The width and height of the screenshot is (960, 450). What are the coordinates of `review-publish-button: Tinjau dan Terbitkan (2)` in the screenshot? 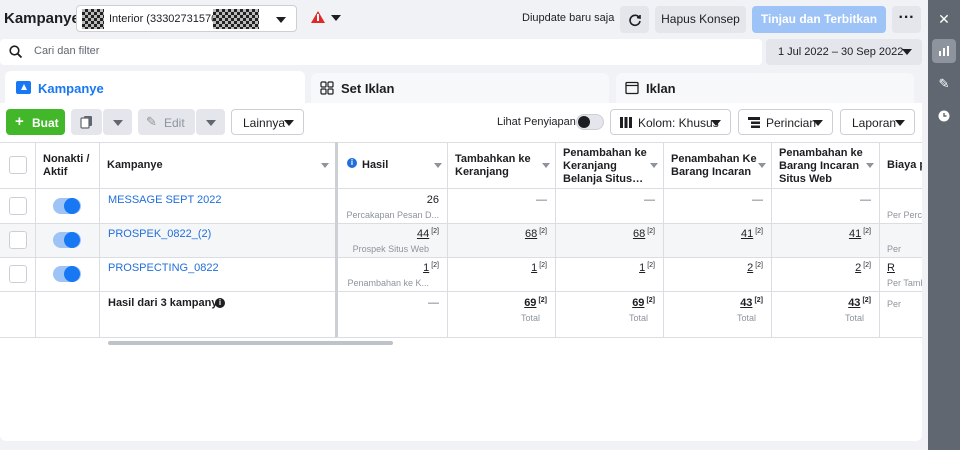 It's located at (819, 29).